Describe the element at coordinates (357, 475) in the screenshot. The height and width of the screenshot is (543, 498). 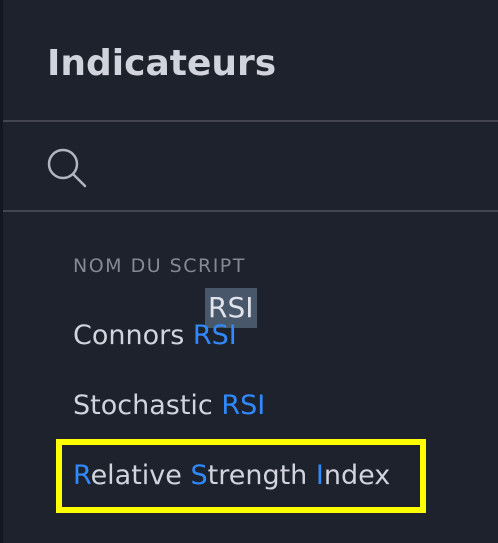
I see `result-label-part: ndex` at that location.